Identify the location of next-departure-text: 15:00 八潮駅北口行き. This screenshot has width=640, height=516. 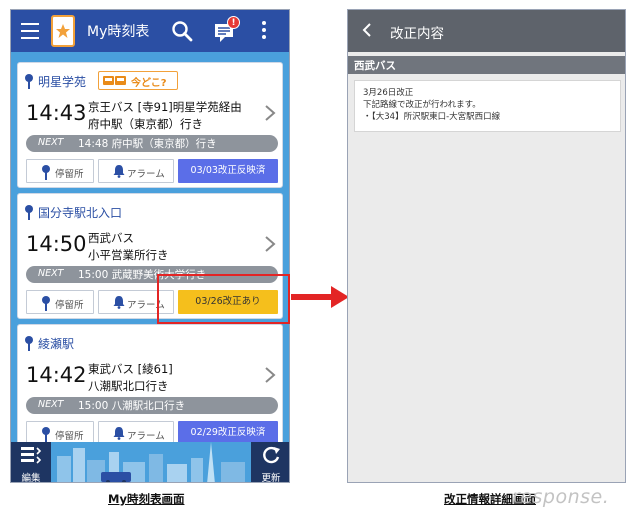
(132, 406).